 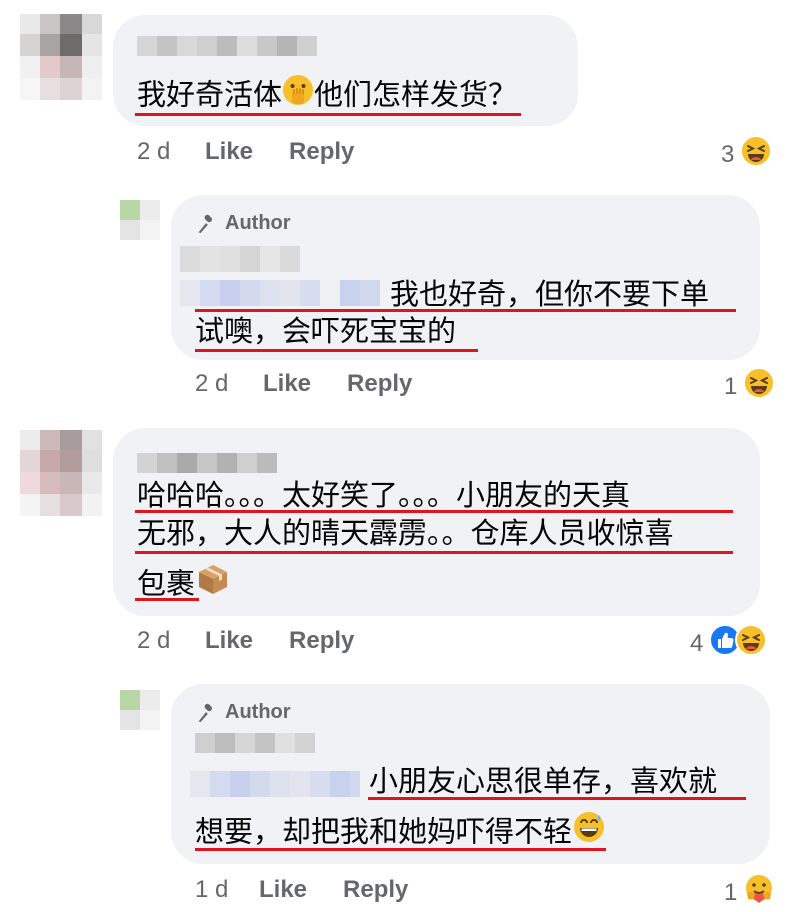 What do you see at coordinates (326, 331) in the screenshot?
I see `comment-text-line: 试噢，会吓死宝宝的` at bounding box center [326, 331].